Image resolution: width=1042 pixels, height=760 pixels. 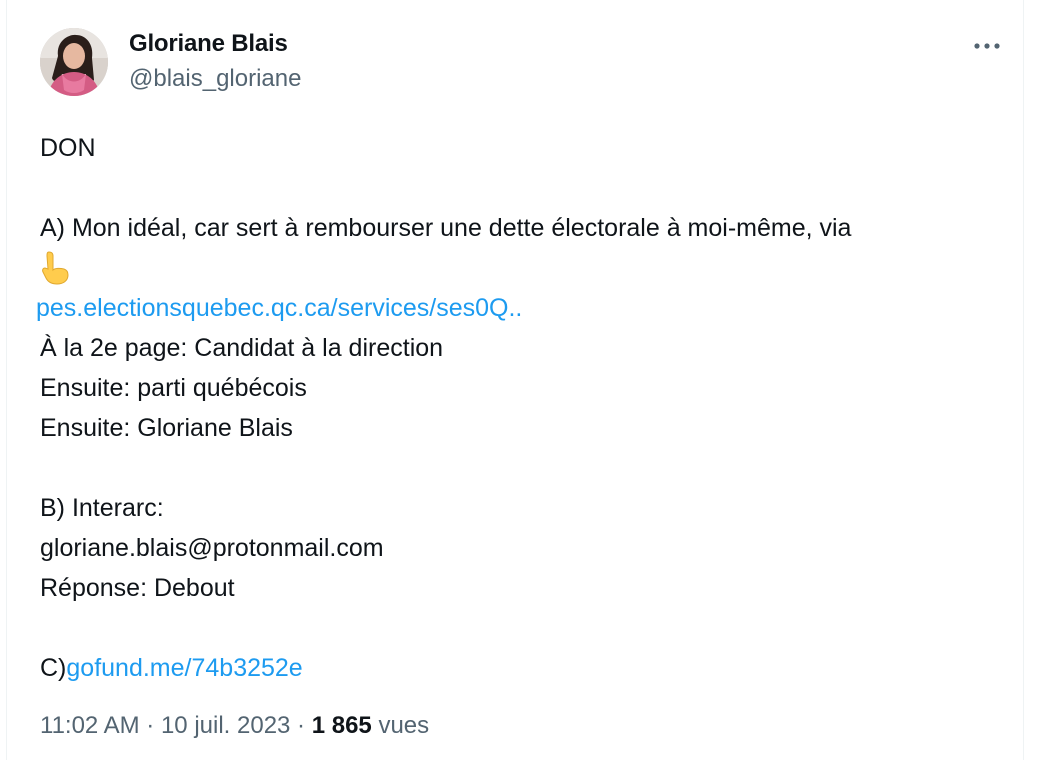 What do you see at coordinates (137, 588) in the screenshot?
I see `tweet-line: Réponse: Debout` at bounding box center [137, 588].